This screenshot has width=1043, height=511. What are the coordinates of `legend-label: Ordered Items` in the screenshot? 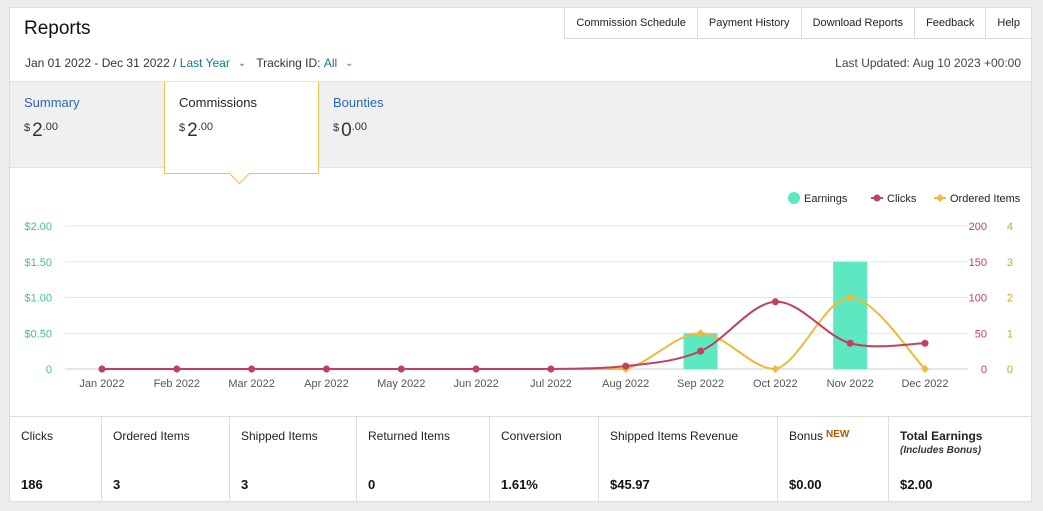 It's located at (985, 199).